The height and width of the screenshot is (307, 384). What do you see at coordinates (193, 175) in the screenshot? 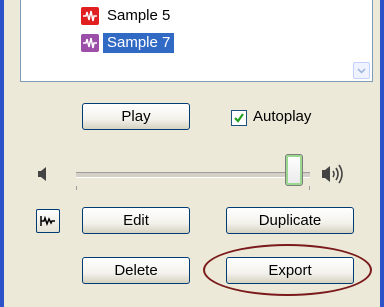
I see `volume-slider-track` at bounding box center [193, 175].